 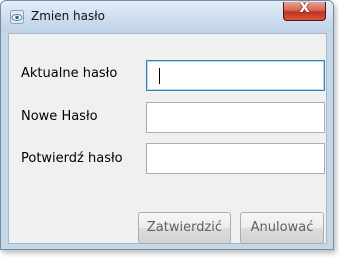 I want to click on close-icon: X, so click(x=304, y=8).